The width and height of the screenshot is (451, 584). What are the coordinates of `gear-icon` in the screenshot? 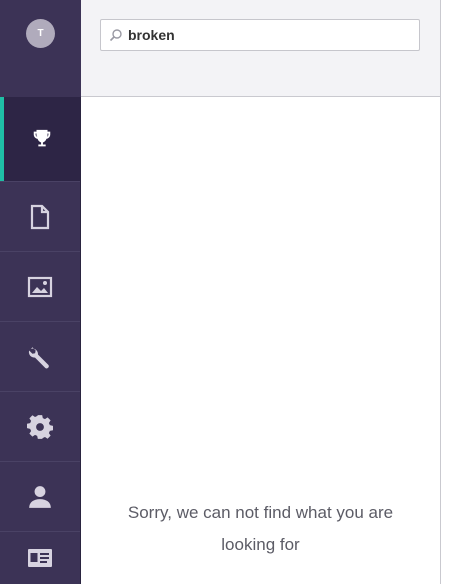 It's located at (40, 426).